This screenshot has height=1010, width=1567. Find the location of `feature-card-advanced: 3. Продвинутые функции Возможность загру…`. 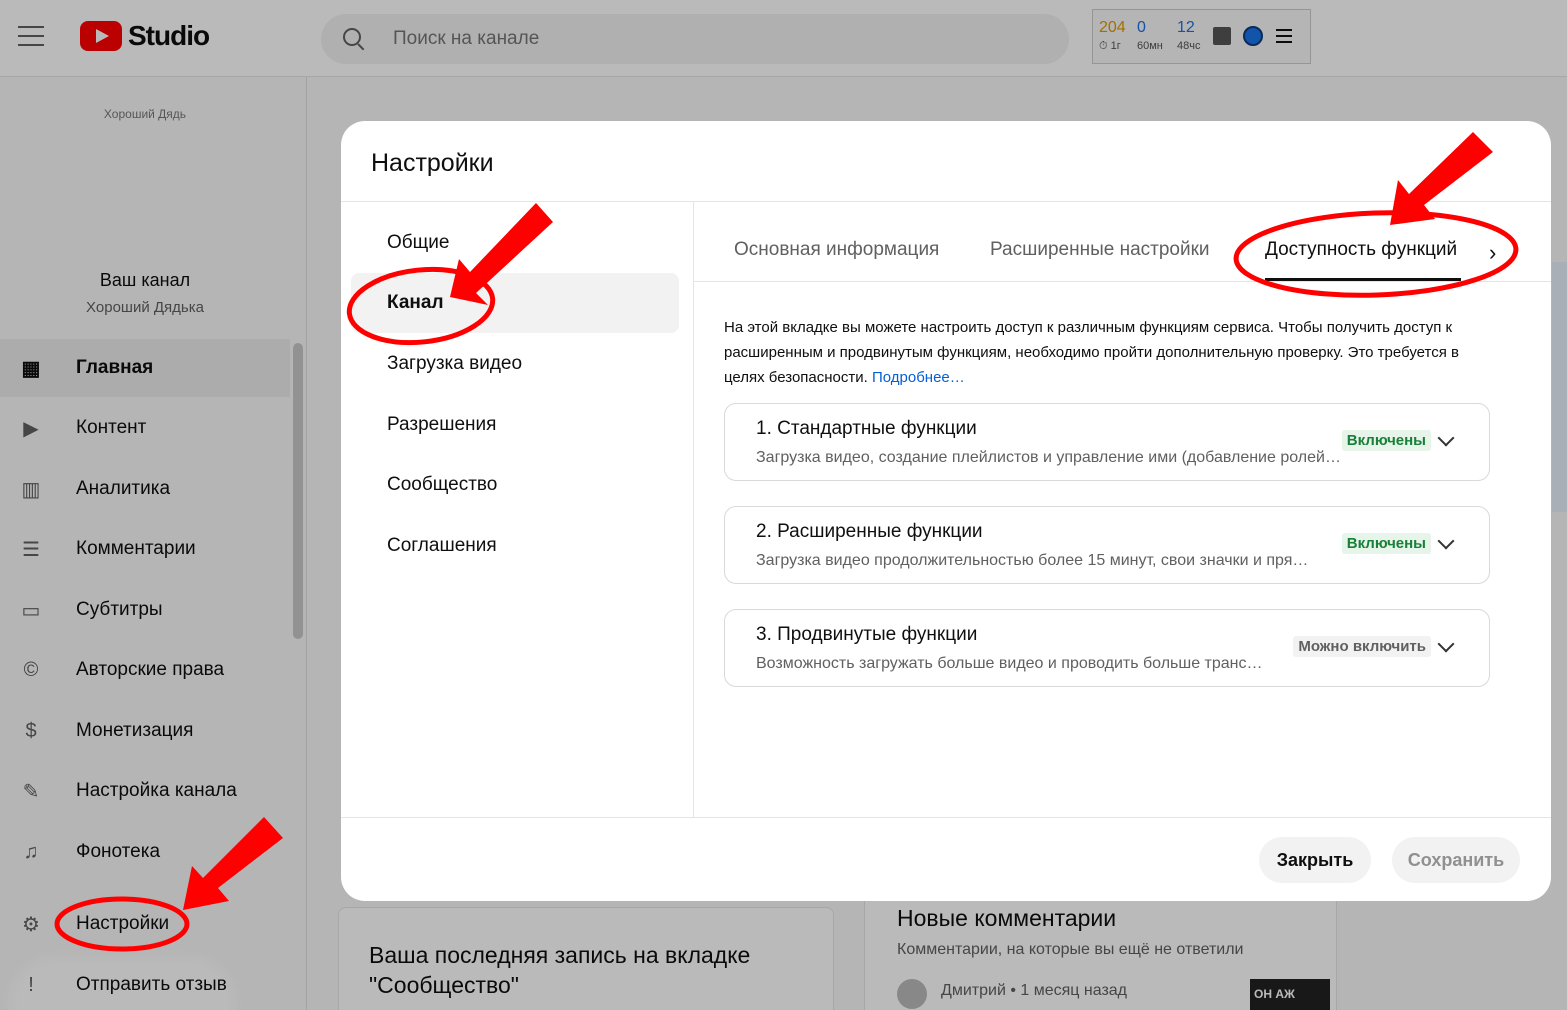

feature-card-advanced: 3. Продвинутые функции Возможность загру… is located at coordinates (1107, 648).